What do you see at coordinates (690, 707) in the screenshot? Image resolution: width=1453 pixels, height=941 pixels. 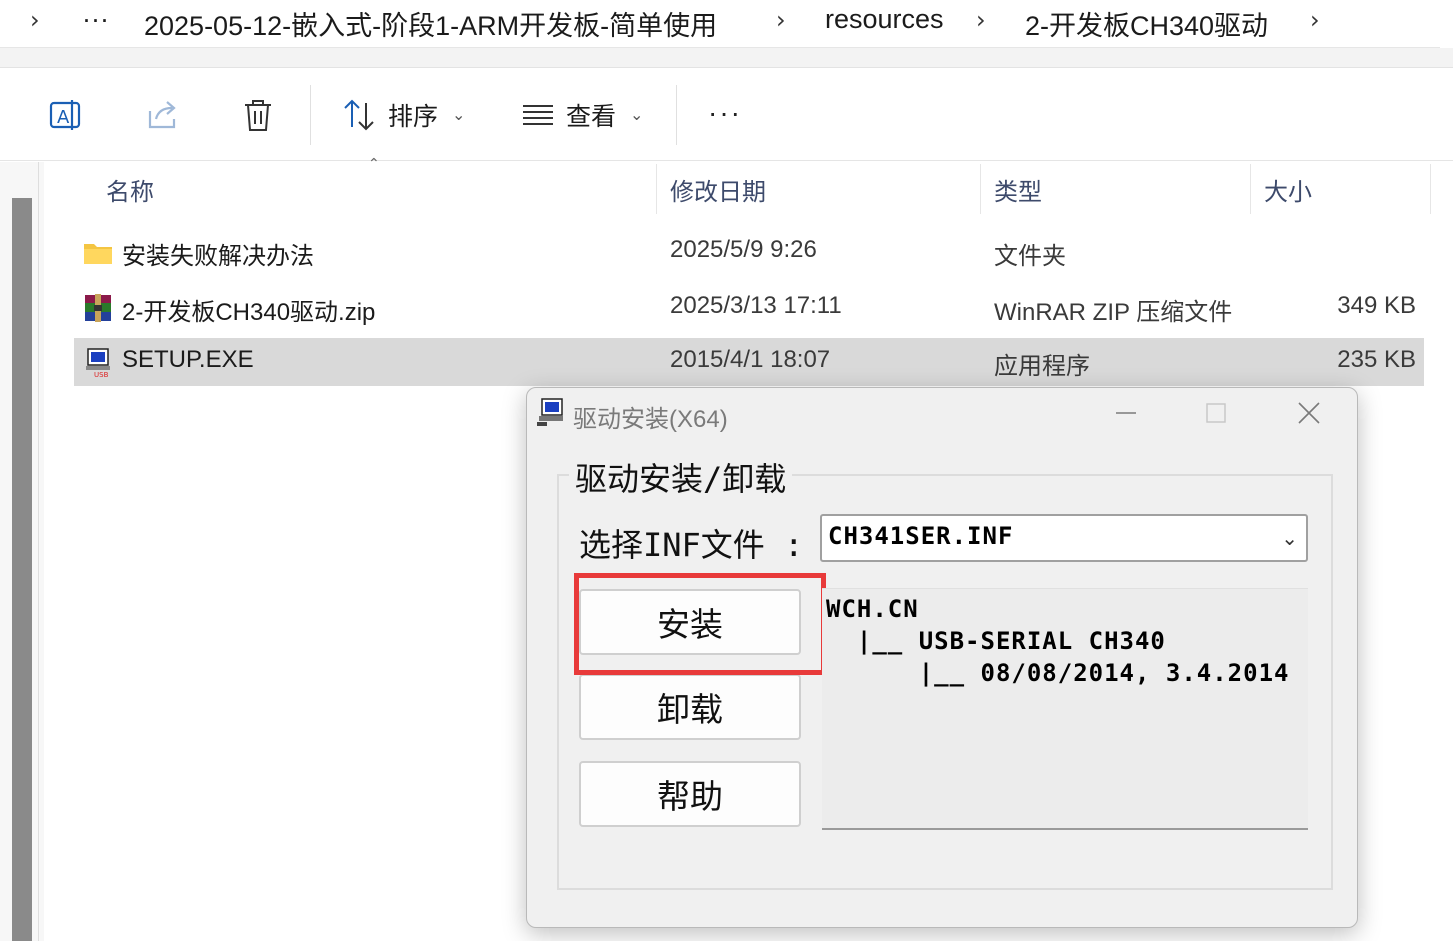 I see `uninstall-button: 卸载` at bounding box center [690, 707].